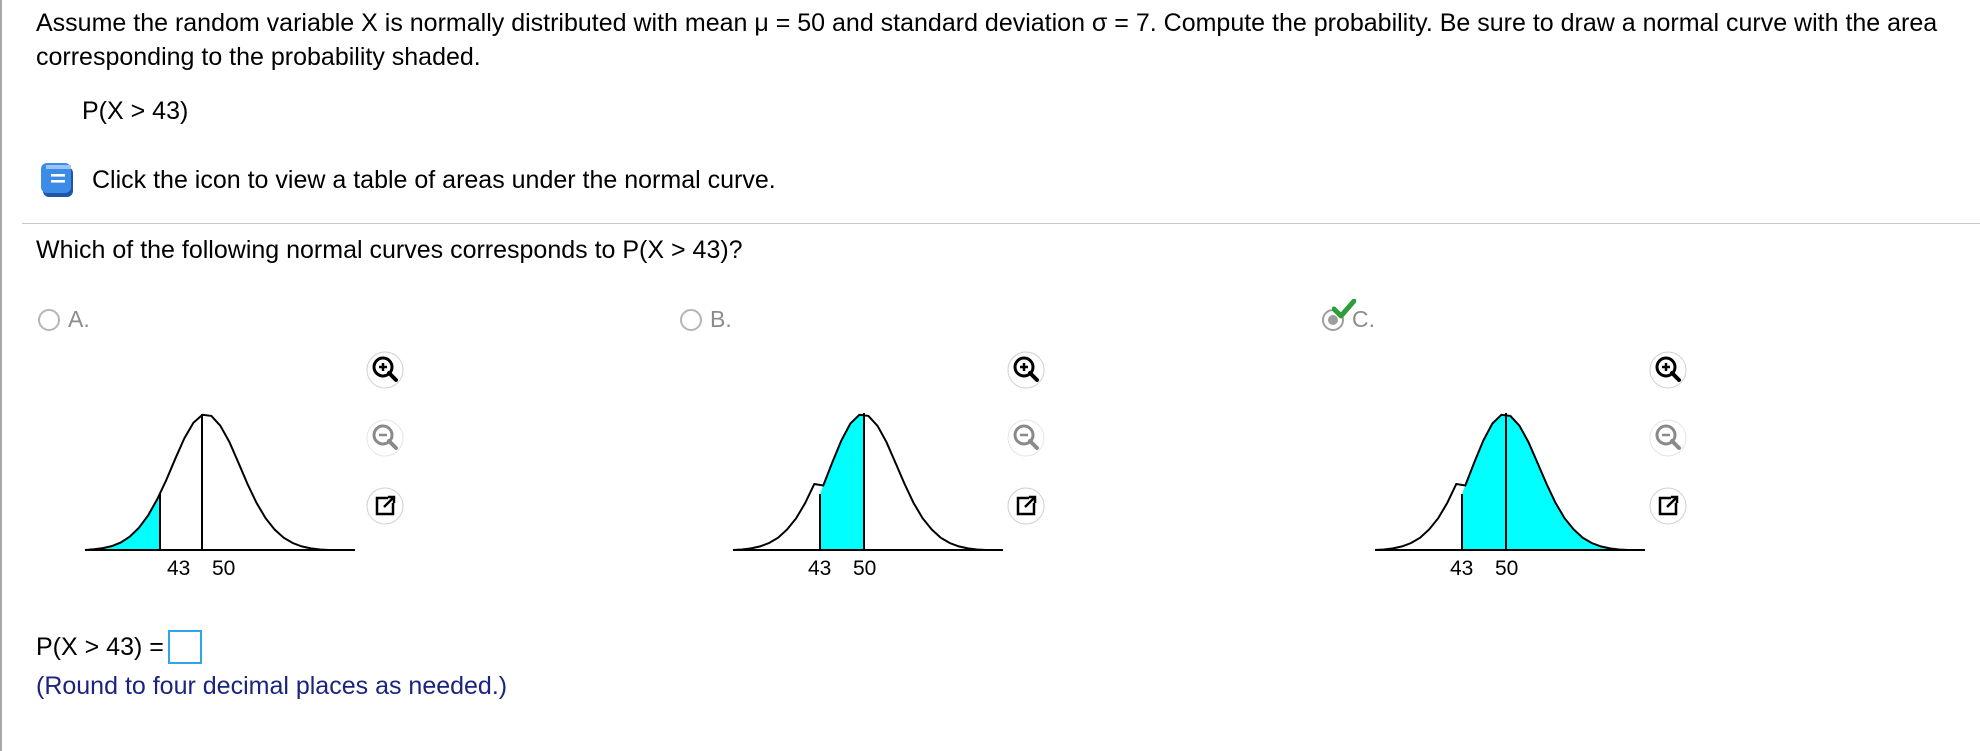 The height and width of the screenshot is (751, 1980). What do you see at coordinates (184, 647) in the screenshot?
I see `answer-input` at bounding box center [184, 647].